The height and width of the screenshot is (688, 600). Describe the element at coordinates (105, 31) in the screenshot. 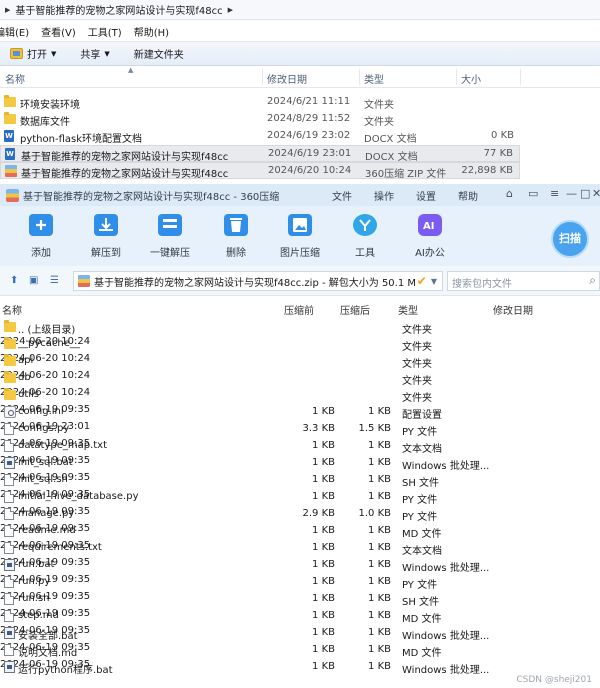

I see `menu-tools: 工具(T)` at that location.